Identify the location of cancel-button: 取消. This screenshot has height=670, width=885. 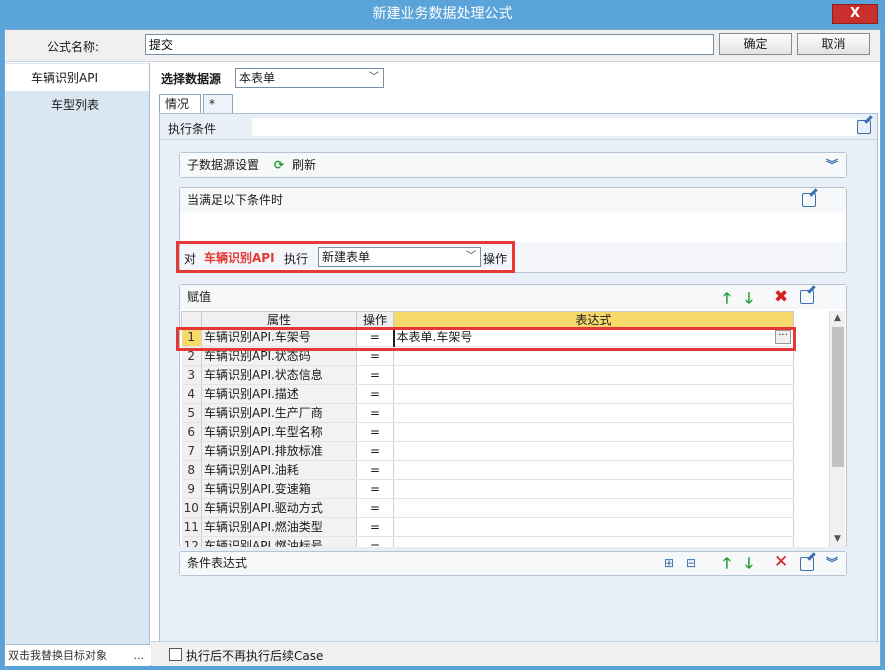
(833, 44).